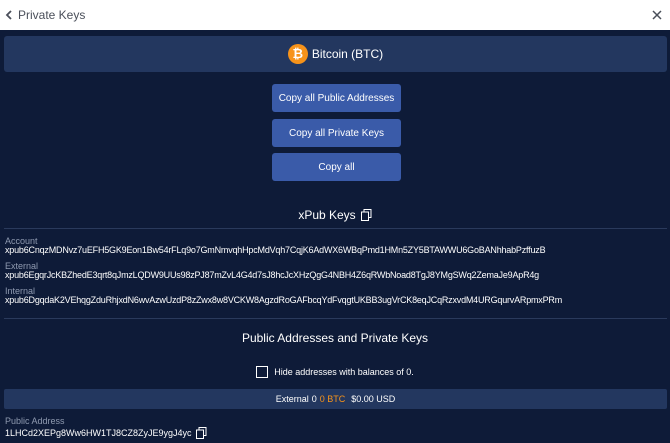 The width and height of the screenshot is (670, 443). I want to click on balance-btc: 0 BTC, so click(332, 399).